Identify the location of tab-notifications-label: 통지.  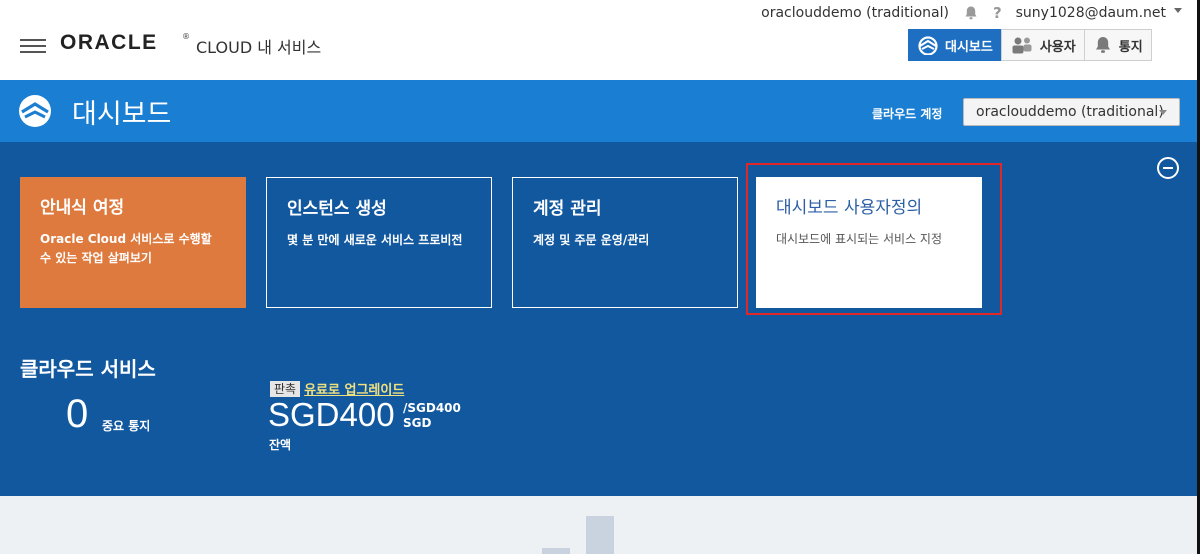
(1130, 47).